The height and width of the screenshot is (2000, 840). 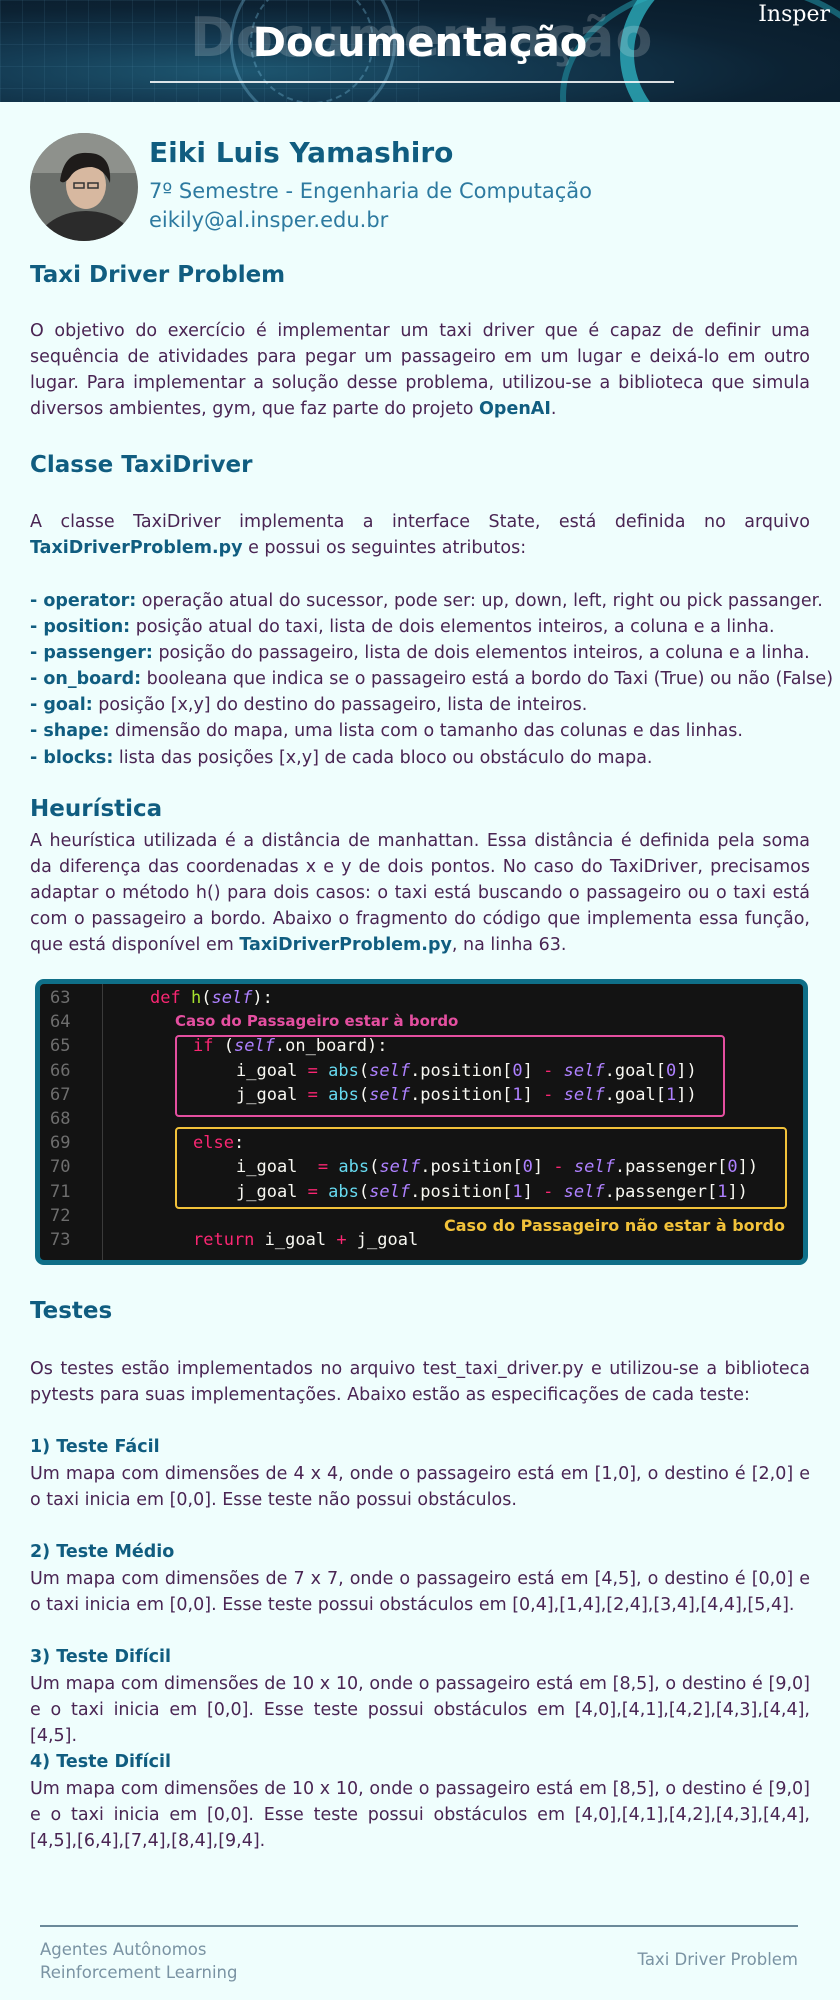 What do you see at coordinates (232, 998) in the screenshot?
I see `code-token: self` at bounding box center [232, 998].